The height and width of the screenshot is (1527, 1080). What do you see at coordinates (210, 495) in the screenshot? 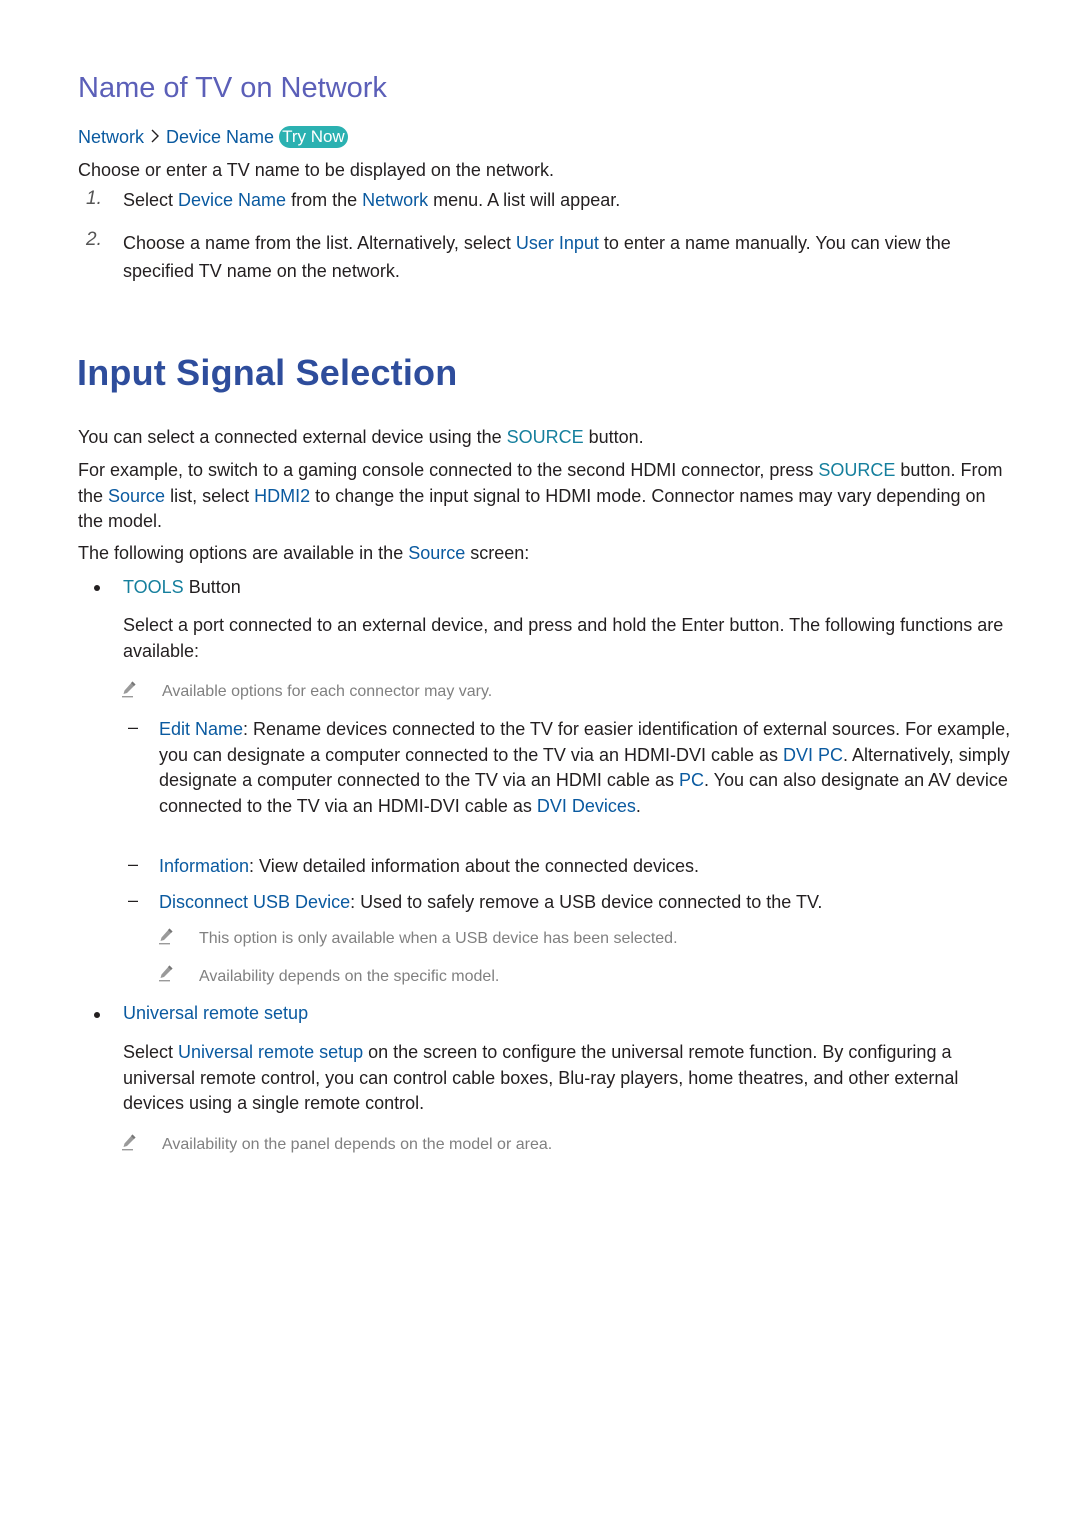
I see `text: list, select` at bounding box center [210, 495].